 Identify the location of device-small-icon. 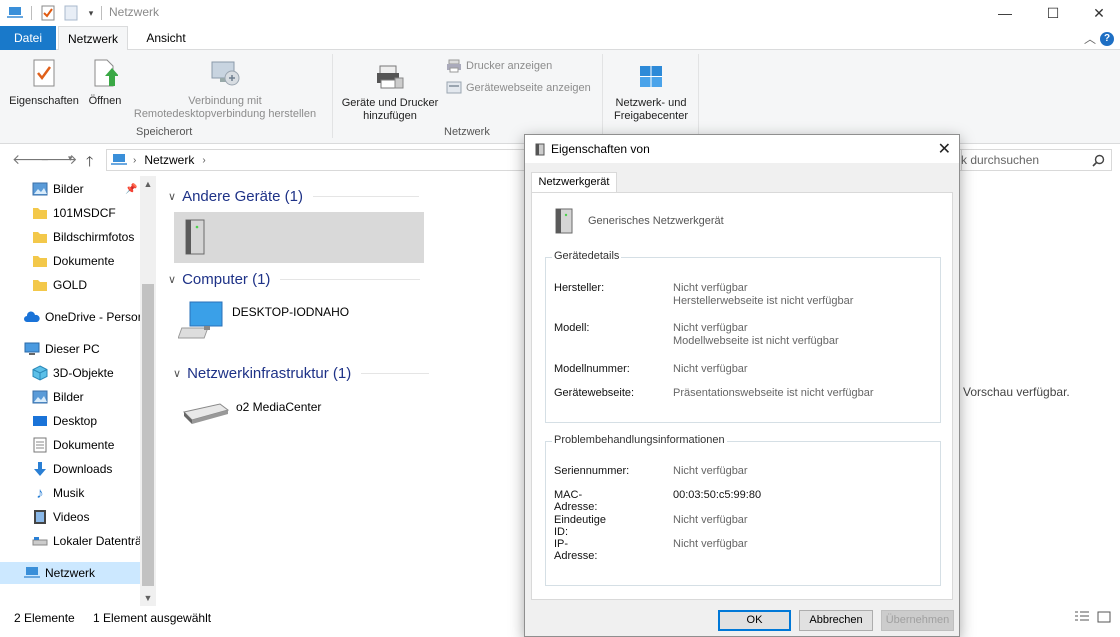
(540, 149).